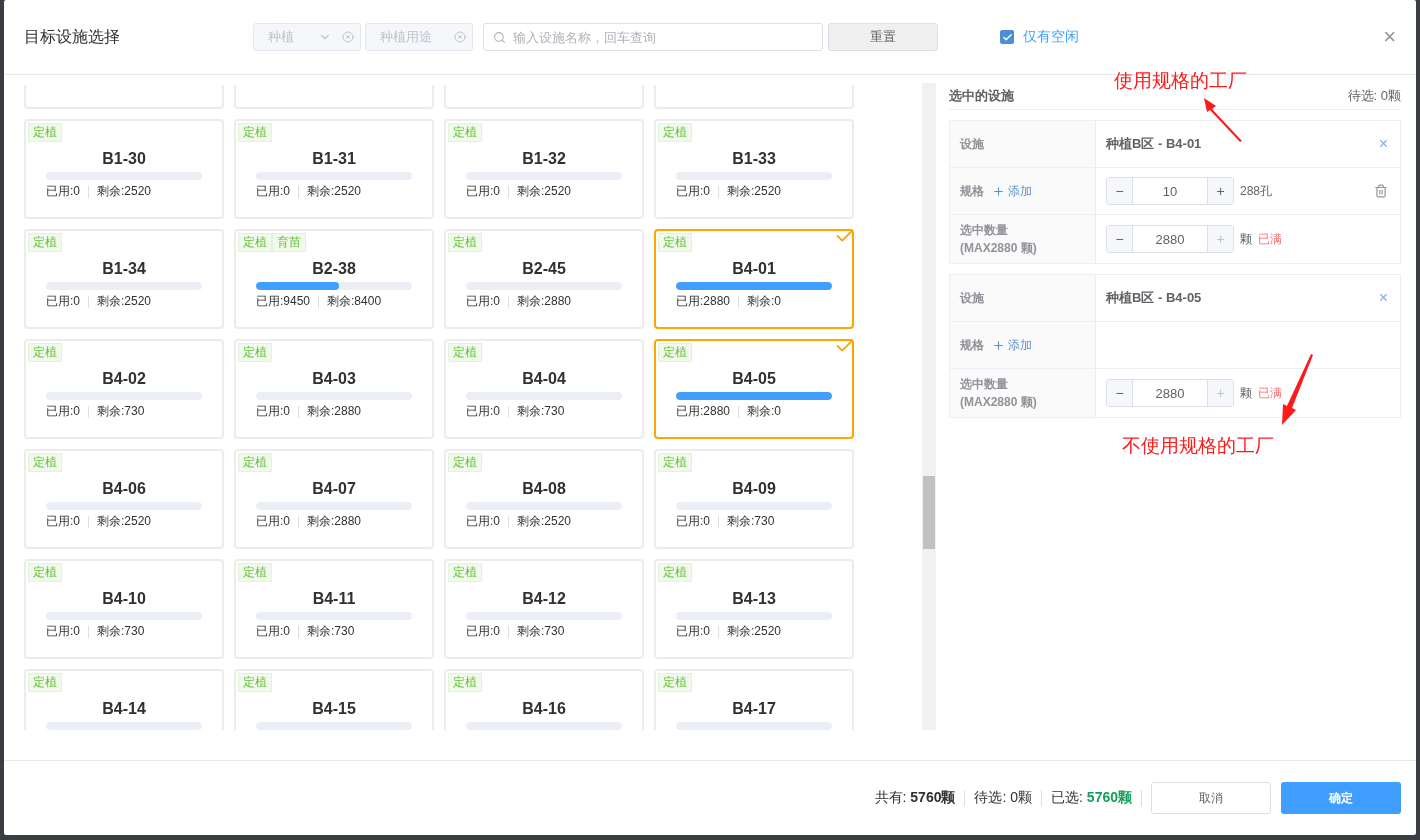 The image size is (1420, 840). Describe the element at coordinates (544, 609) in the screenshot. I see `facility-card: 定植 B4-12 已用:0 剩余:730` at that location.